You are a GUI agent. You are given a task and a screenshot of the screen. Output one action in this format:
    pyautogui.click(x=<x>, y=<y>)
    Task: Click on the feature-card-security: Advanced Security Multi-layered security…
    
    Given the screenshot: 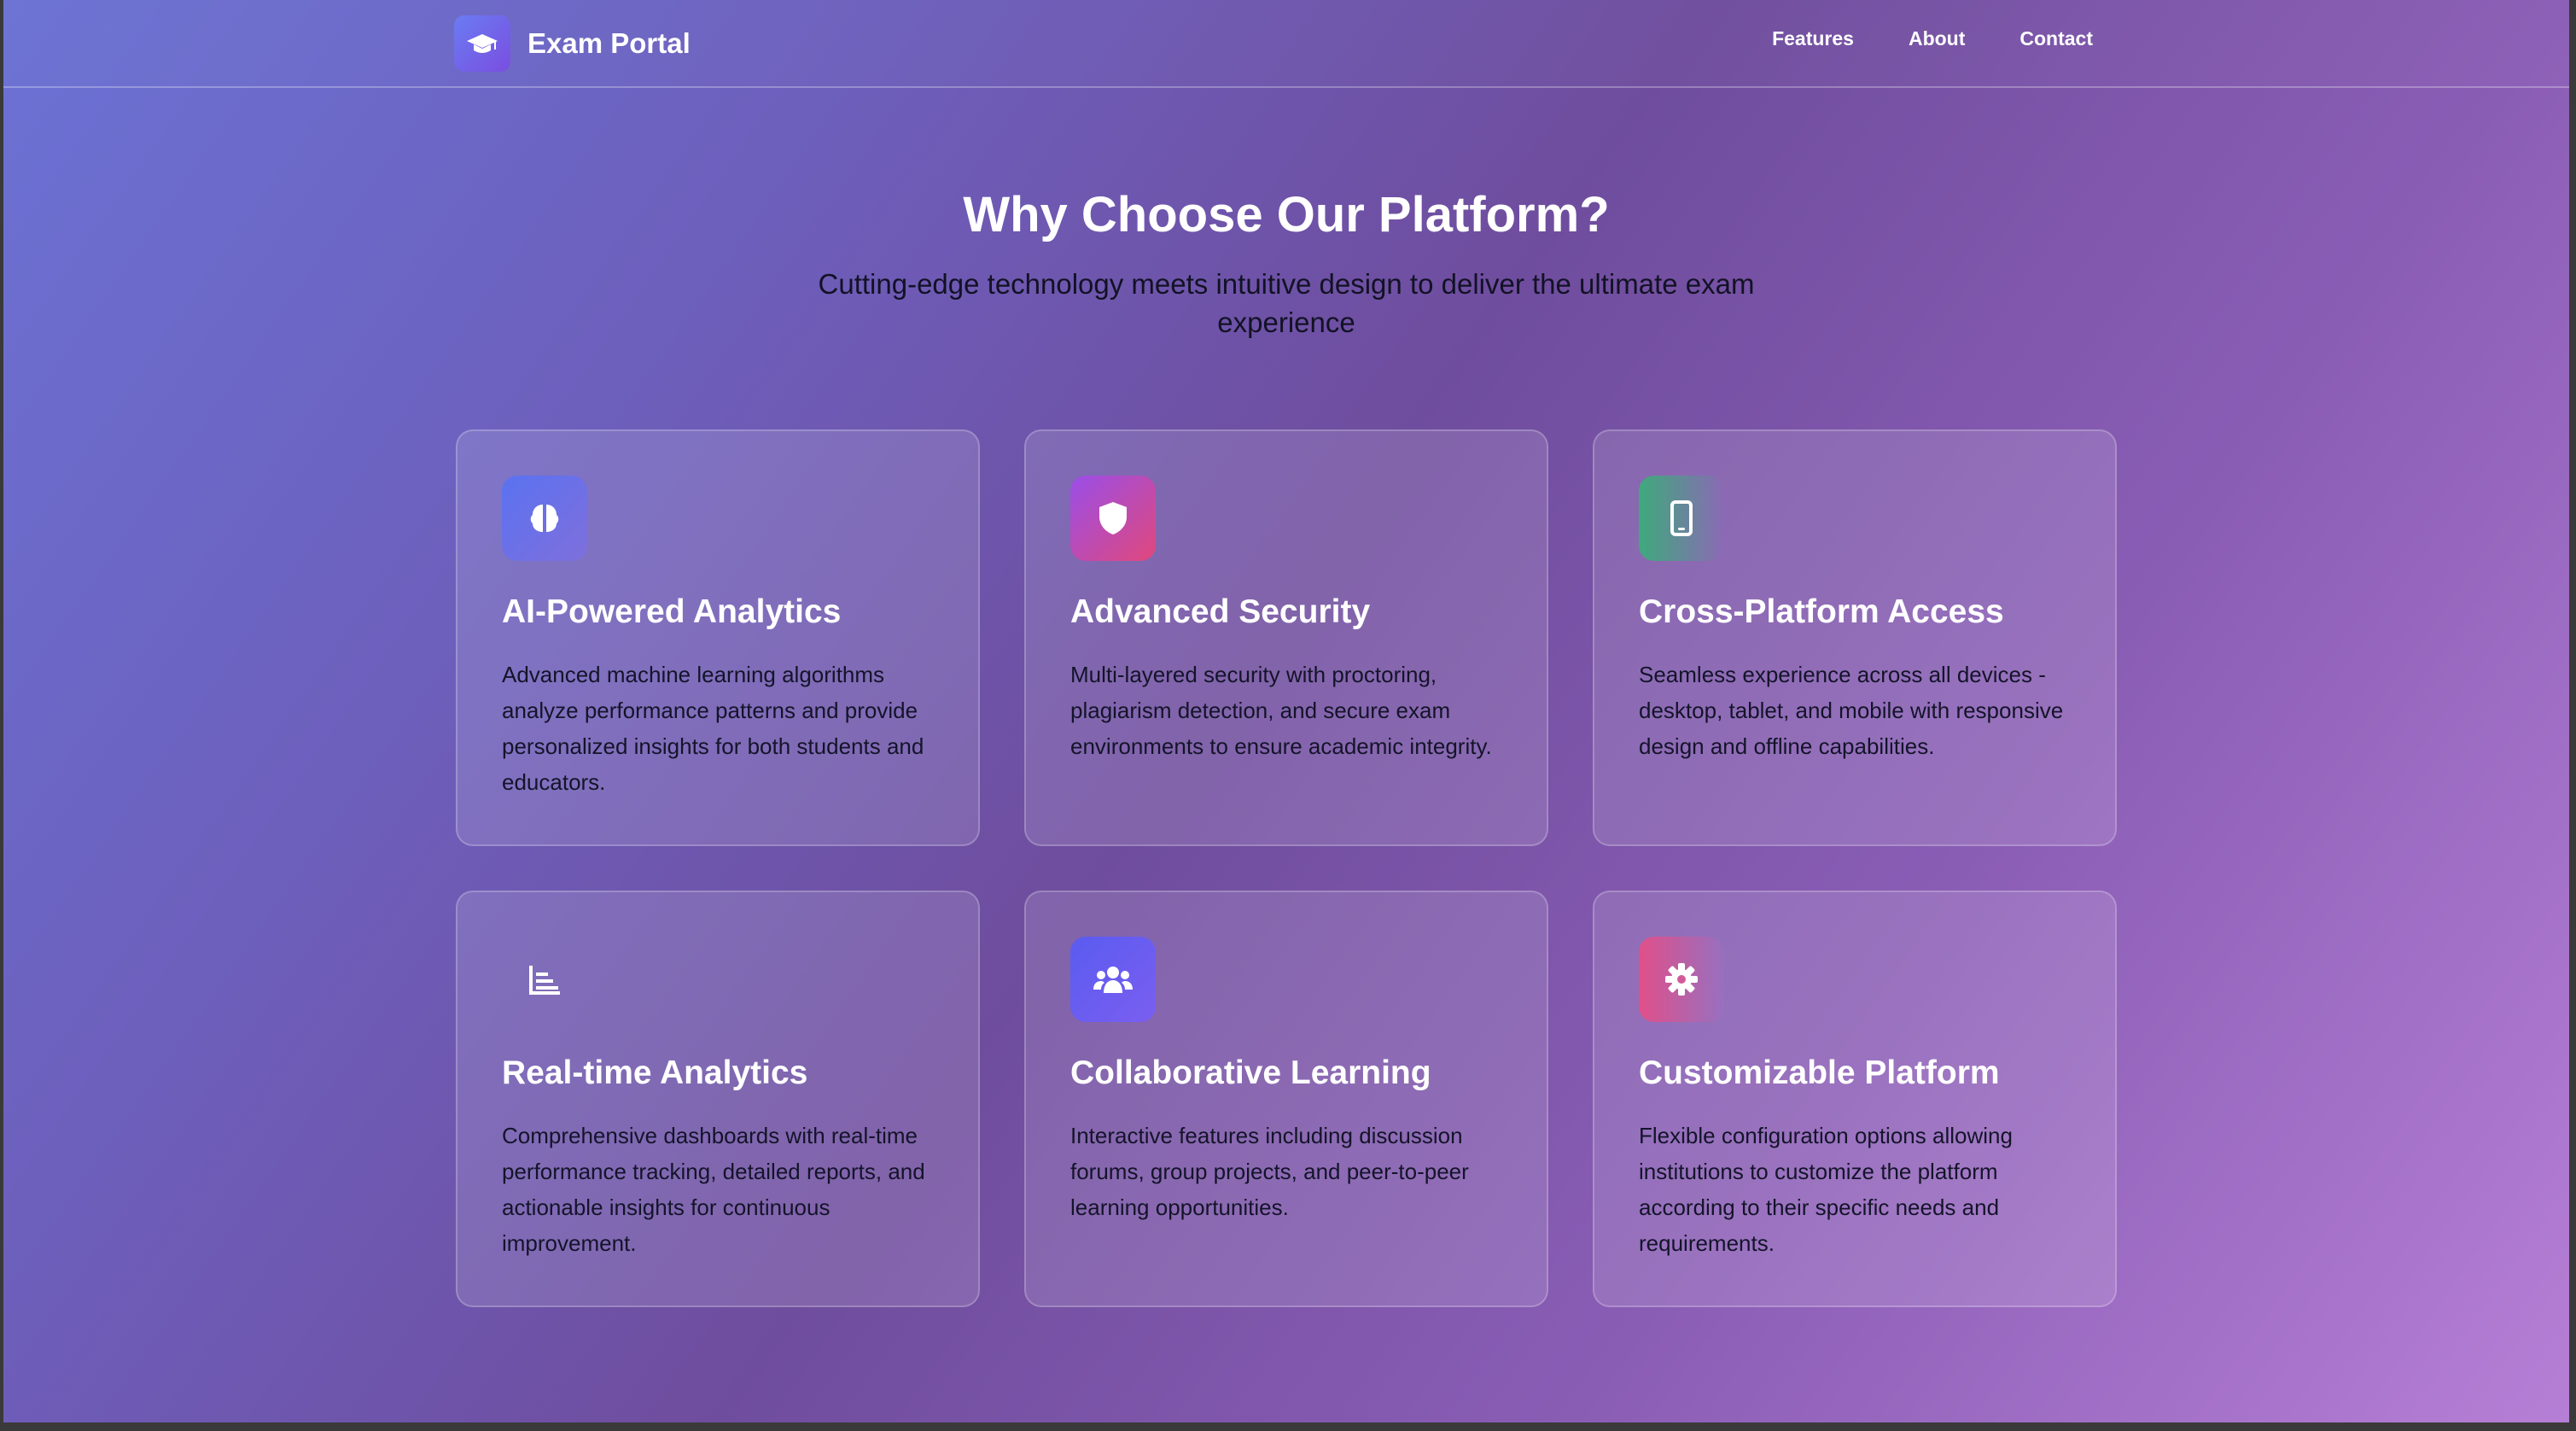 What is the action you would take?
    pyautogui.click(x=1286, y=637)
    